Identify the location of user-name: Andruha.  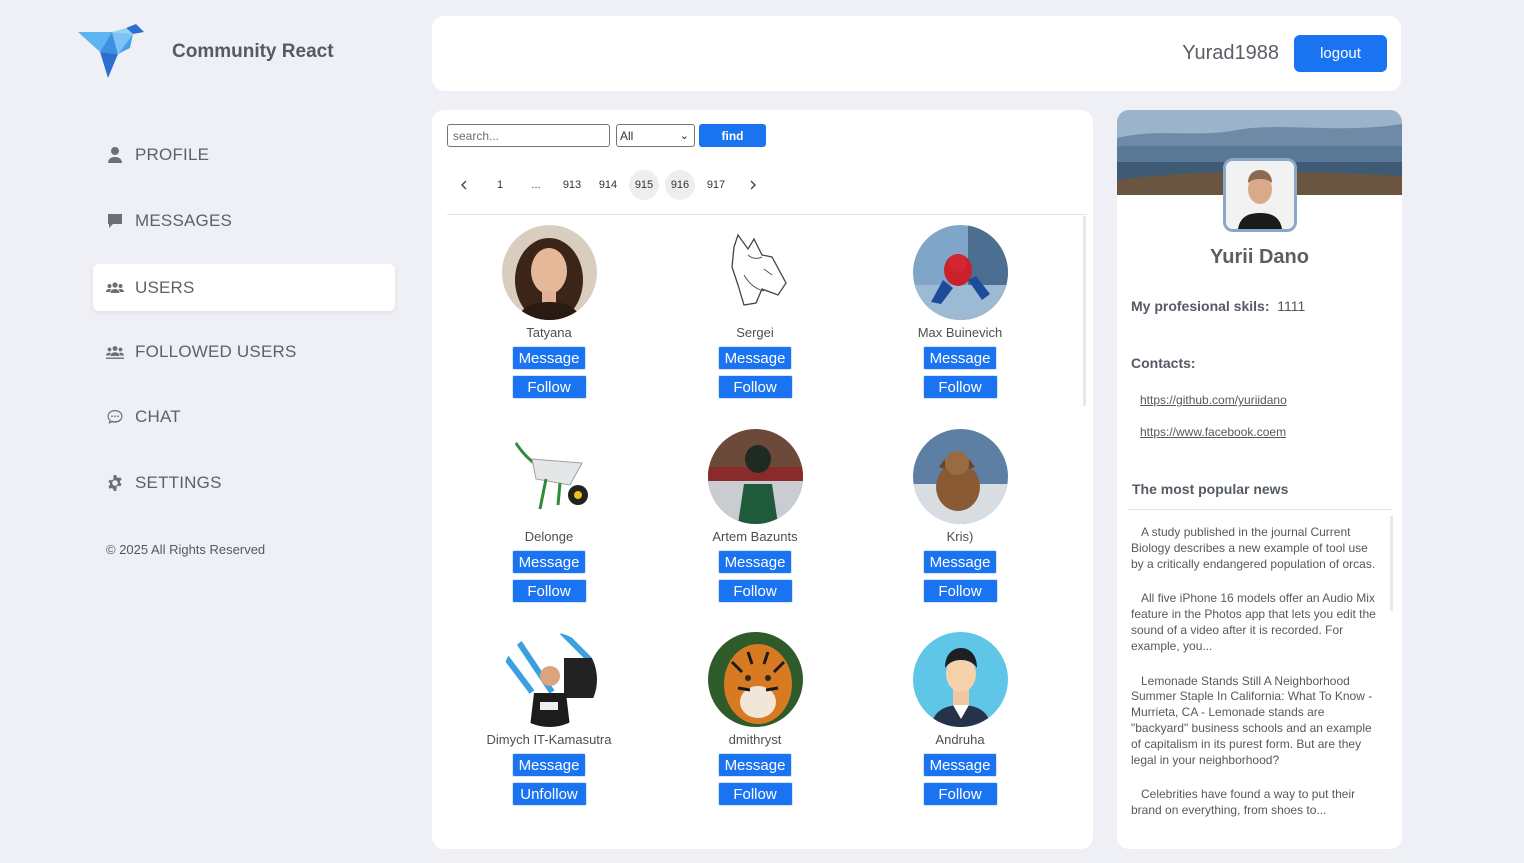
(960, 740).